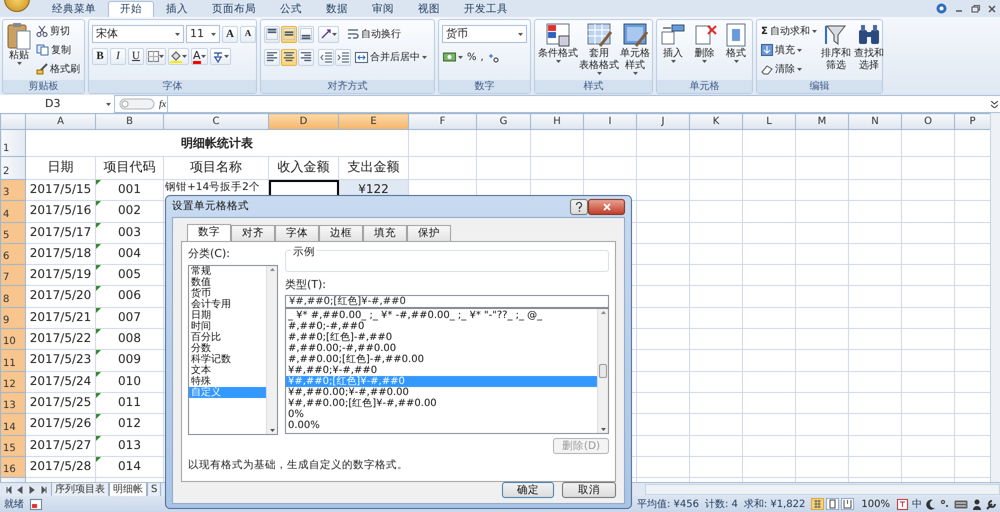 Image resolution: width=1000 pixels, height=512 pixels. I want to click on paste-button: 粘贴, so click(19, 50).